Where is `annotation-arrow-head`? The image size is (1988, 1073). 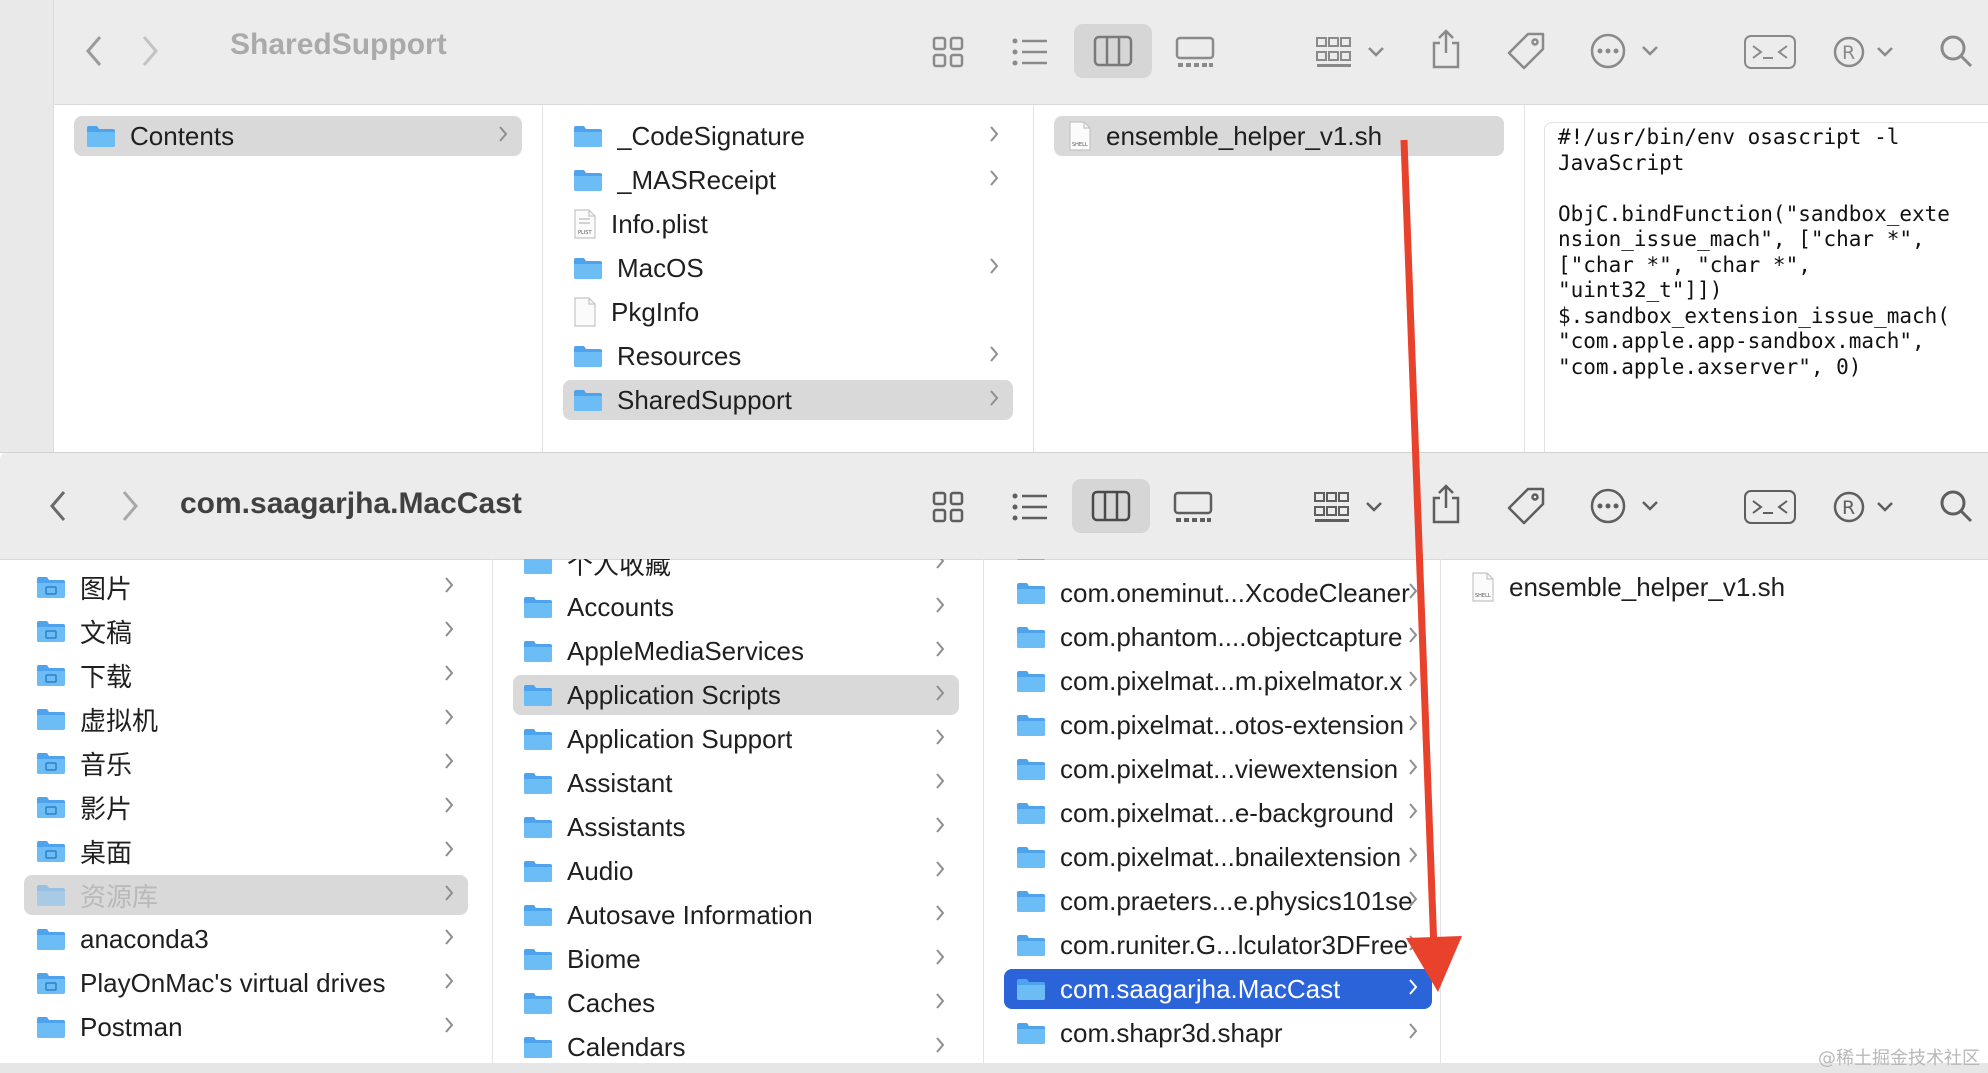 annotation-arrow-head is located at coordinates (1434, 964).